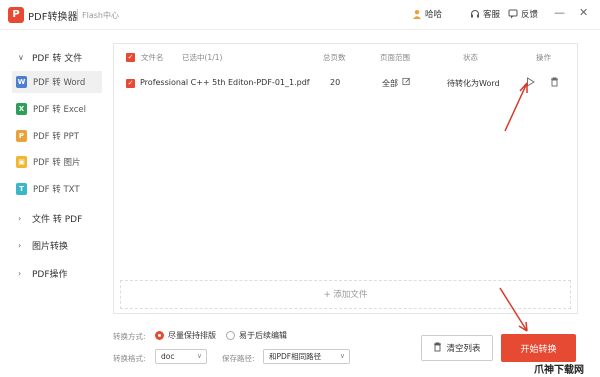 This screenshot has height=377, width=600. Describe the element at coordinates (334, 57) in the screenshot. I see `header-pages: 总页数` at that location.